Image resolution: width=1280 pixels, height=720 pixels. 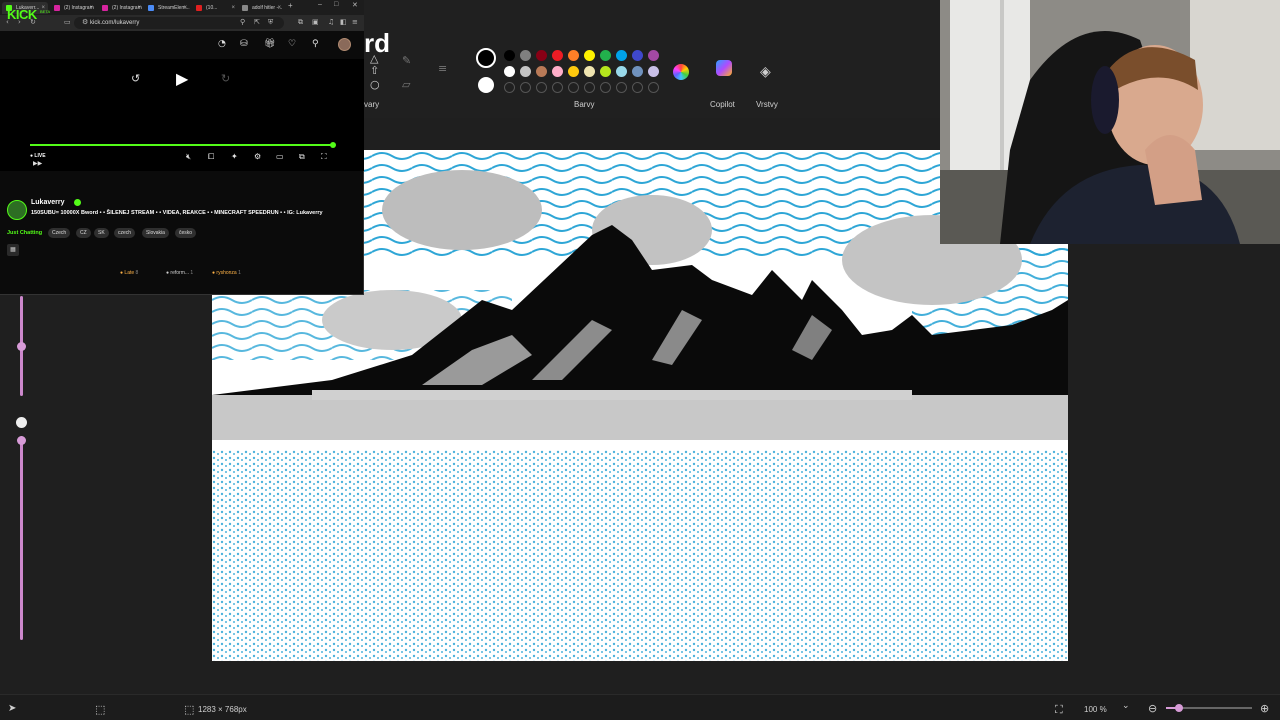 What do you see at coordinates (486, 58) in the screenshot?
I see `primary-color-swatch` at bounding box center [486, 58].